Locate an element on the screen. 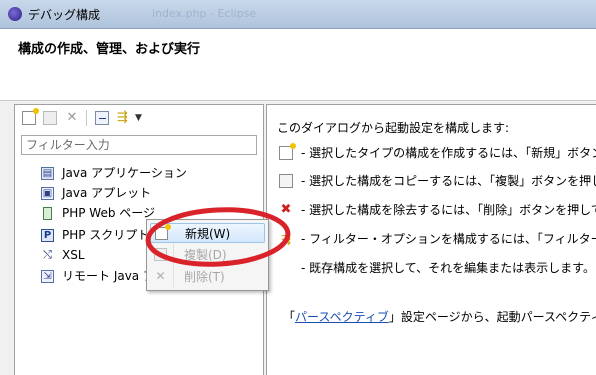 Image resolution: width=596 pixels, height=375 pixels. background-window-title: index.php - Eclipse is located at coordinates (204, 13).